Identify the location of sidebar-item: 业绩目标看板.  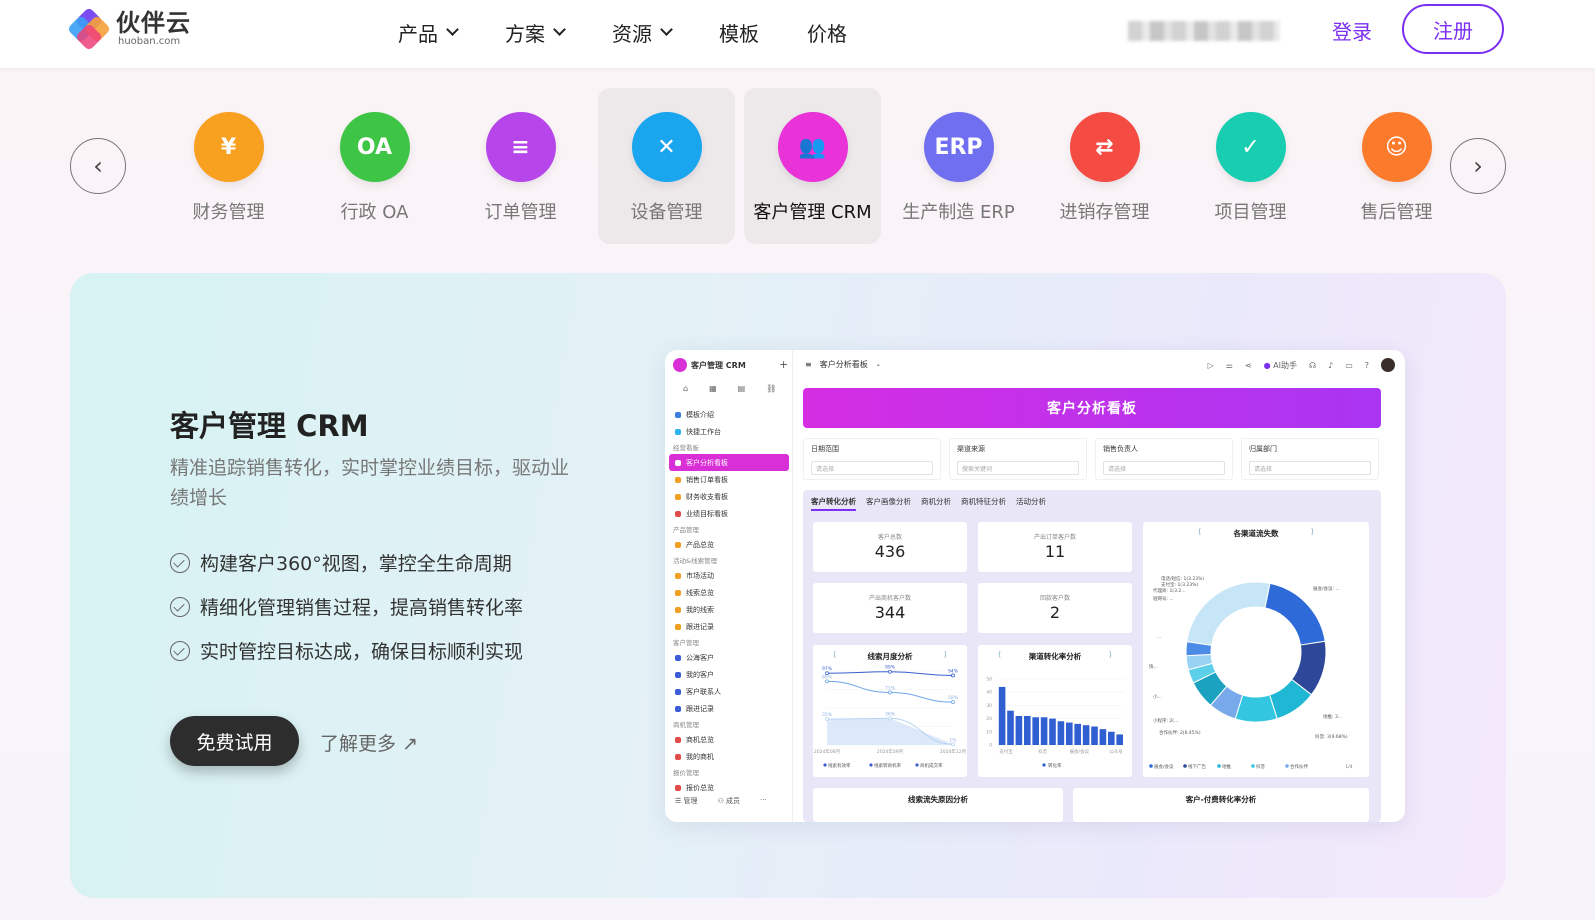
(729, 513).